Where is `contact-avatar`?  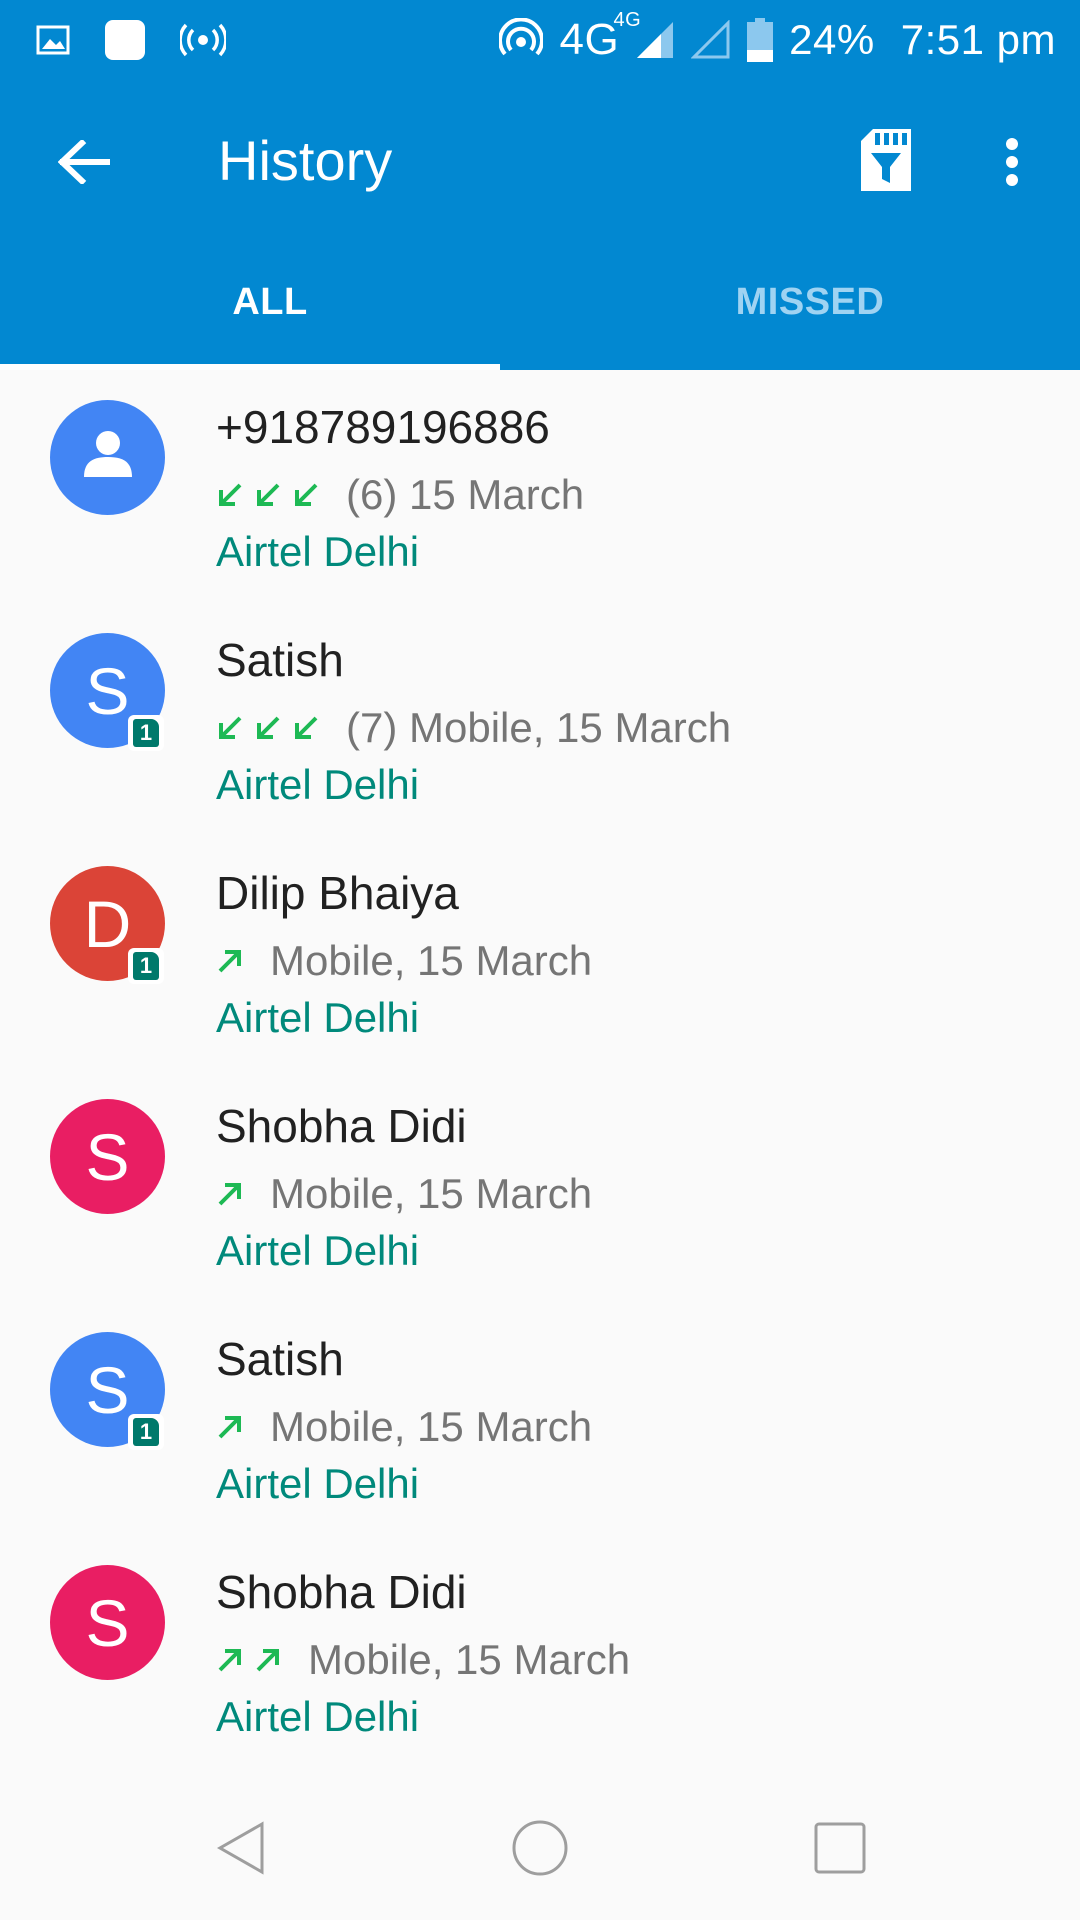
contact-avatar is located at coordinates (107, 457).